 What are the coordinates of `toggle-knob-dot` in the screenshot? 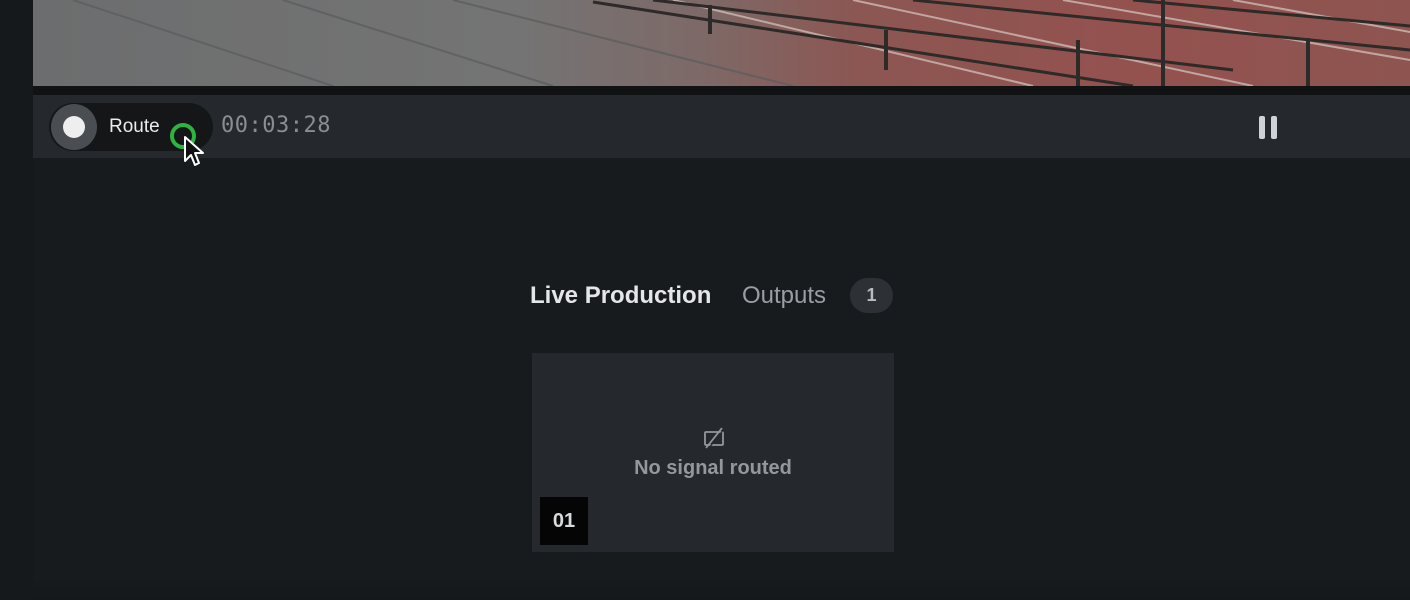 It's located at (74, 127).